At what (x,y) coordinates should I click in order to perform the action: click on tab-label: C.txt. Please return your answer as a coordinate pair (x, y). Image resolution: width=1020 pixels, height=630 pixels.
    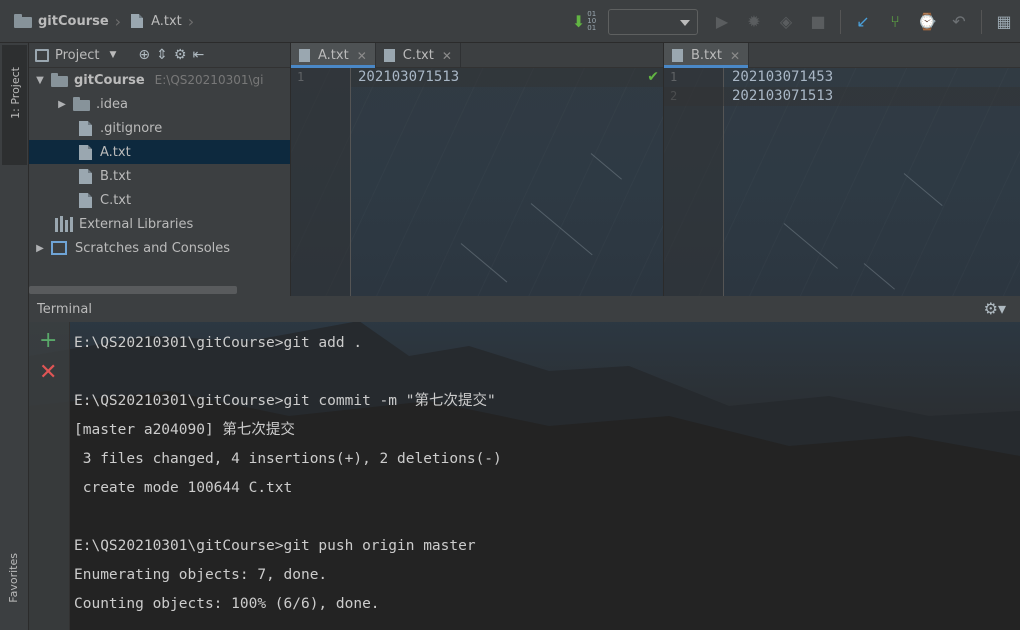
    Looking at the image, I should click on (418, 55).